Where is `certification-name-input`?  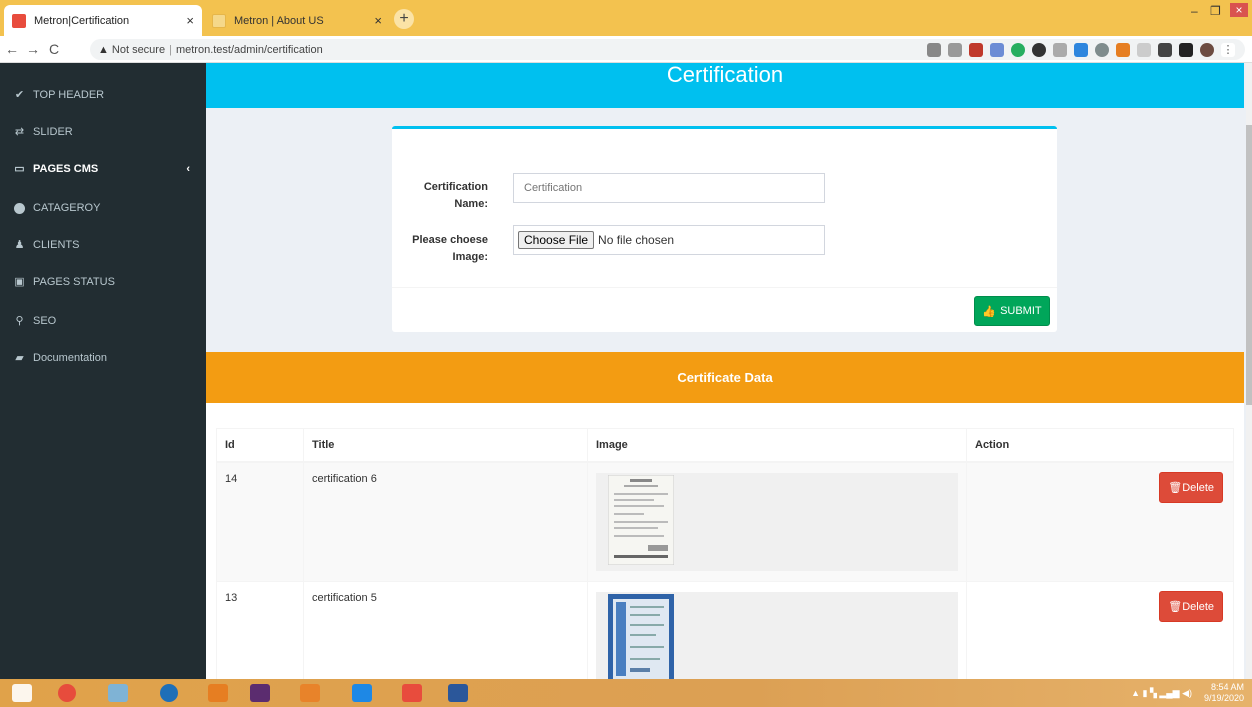
certification-name-input is located at coordinates (669, 188).